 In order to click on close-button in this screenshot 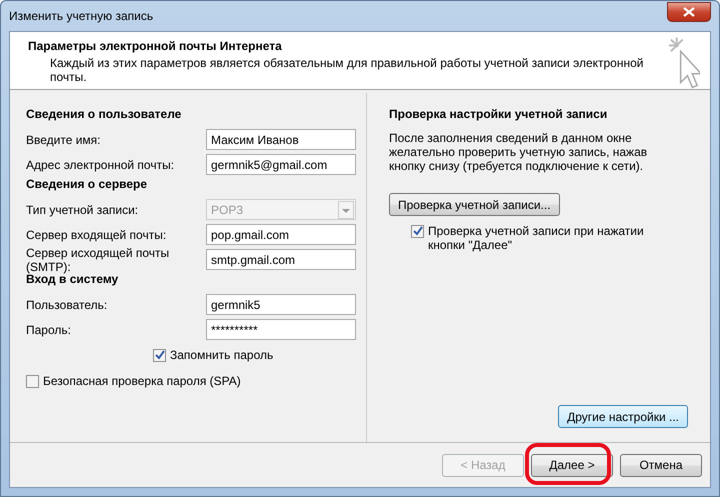, I will do `click(689, 12)`.